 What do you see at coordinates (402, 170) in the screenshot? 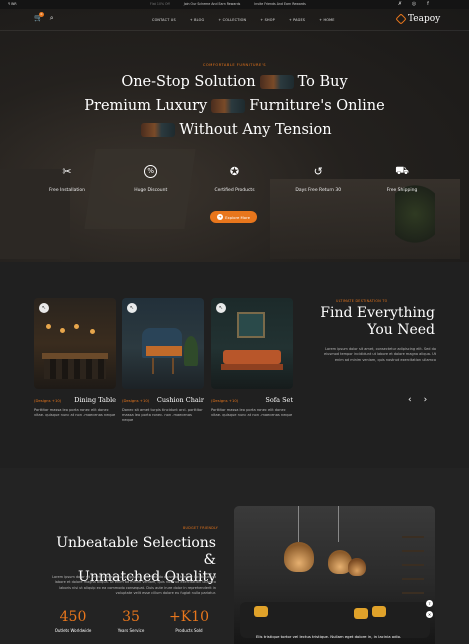
I see `truck-icon: ⛟` at bounding box center [402, 170].